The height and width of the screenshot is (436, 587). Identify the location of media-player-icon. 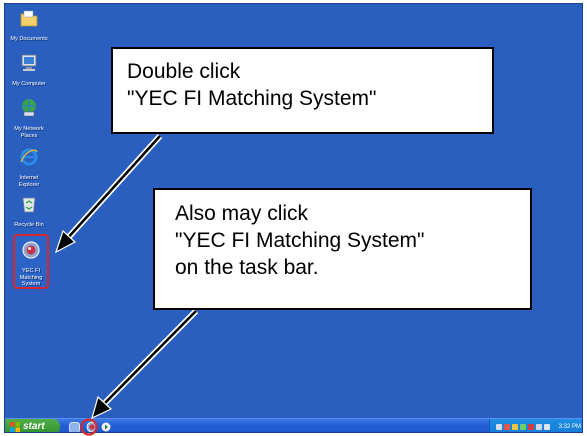
(106, 427).